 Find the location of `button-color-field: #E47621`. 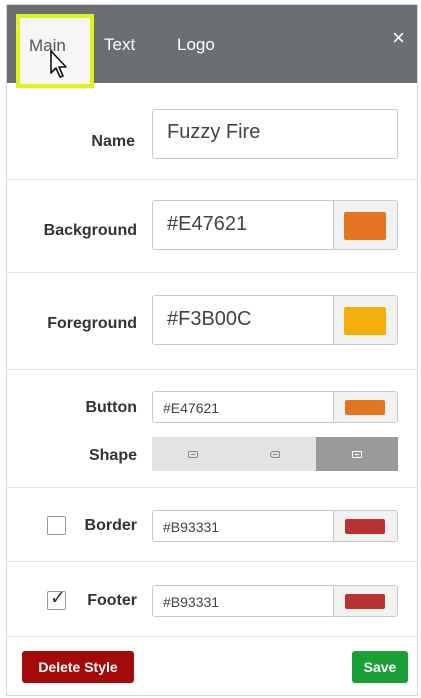

button-color-field: #E47621 is located at coordinates (275, 407).